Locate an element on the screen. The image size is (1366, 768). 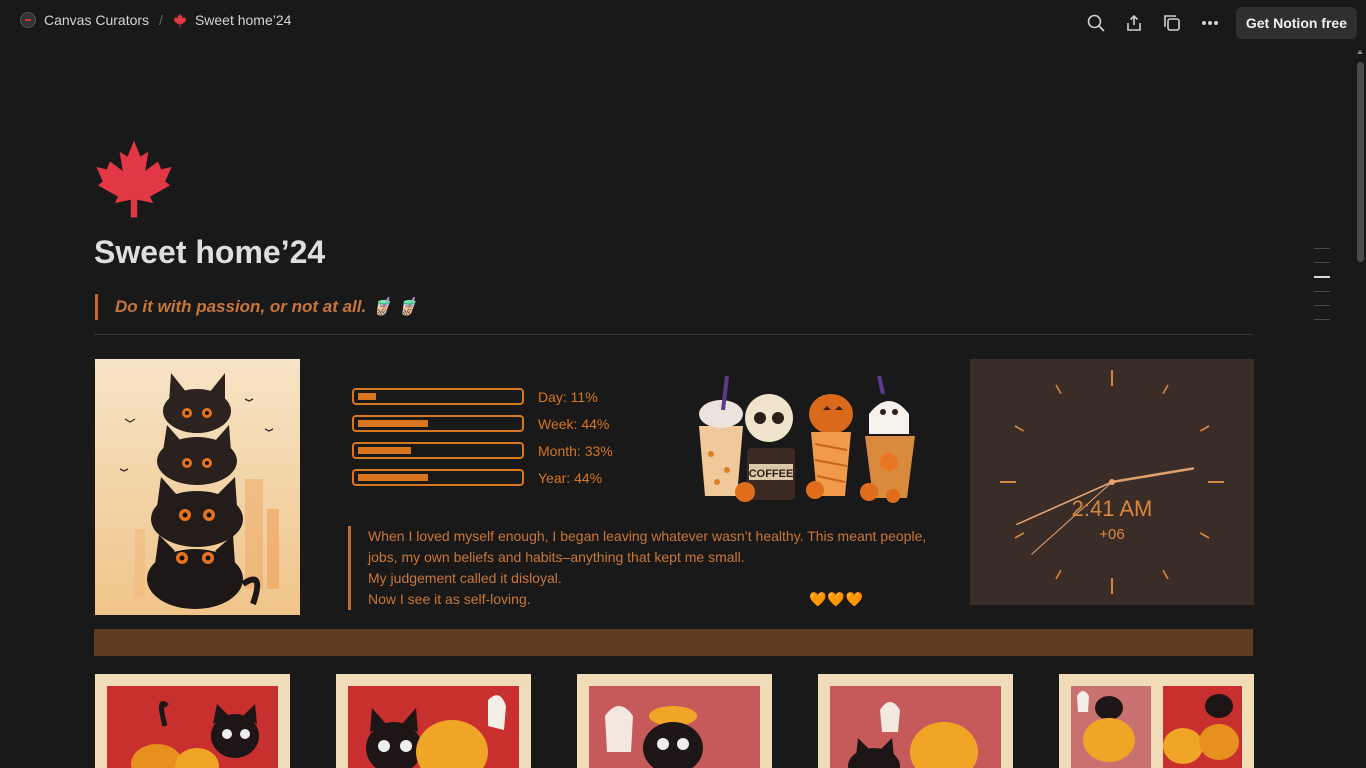
progress-label: Day: 11% is located at coordinates (568, 396).